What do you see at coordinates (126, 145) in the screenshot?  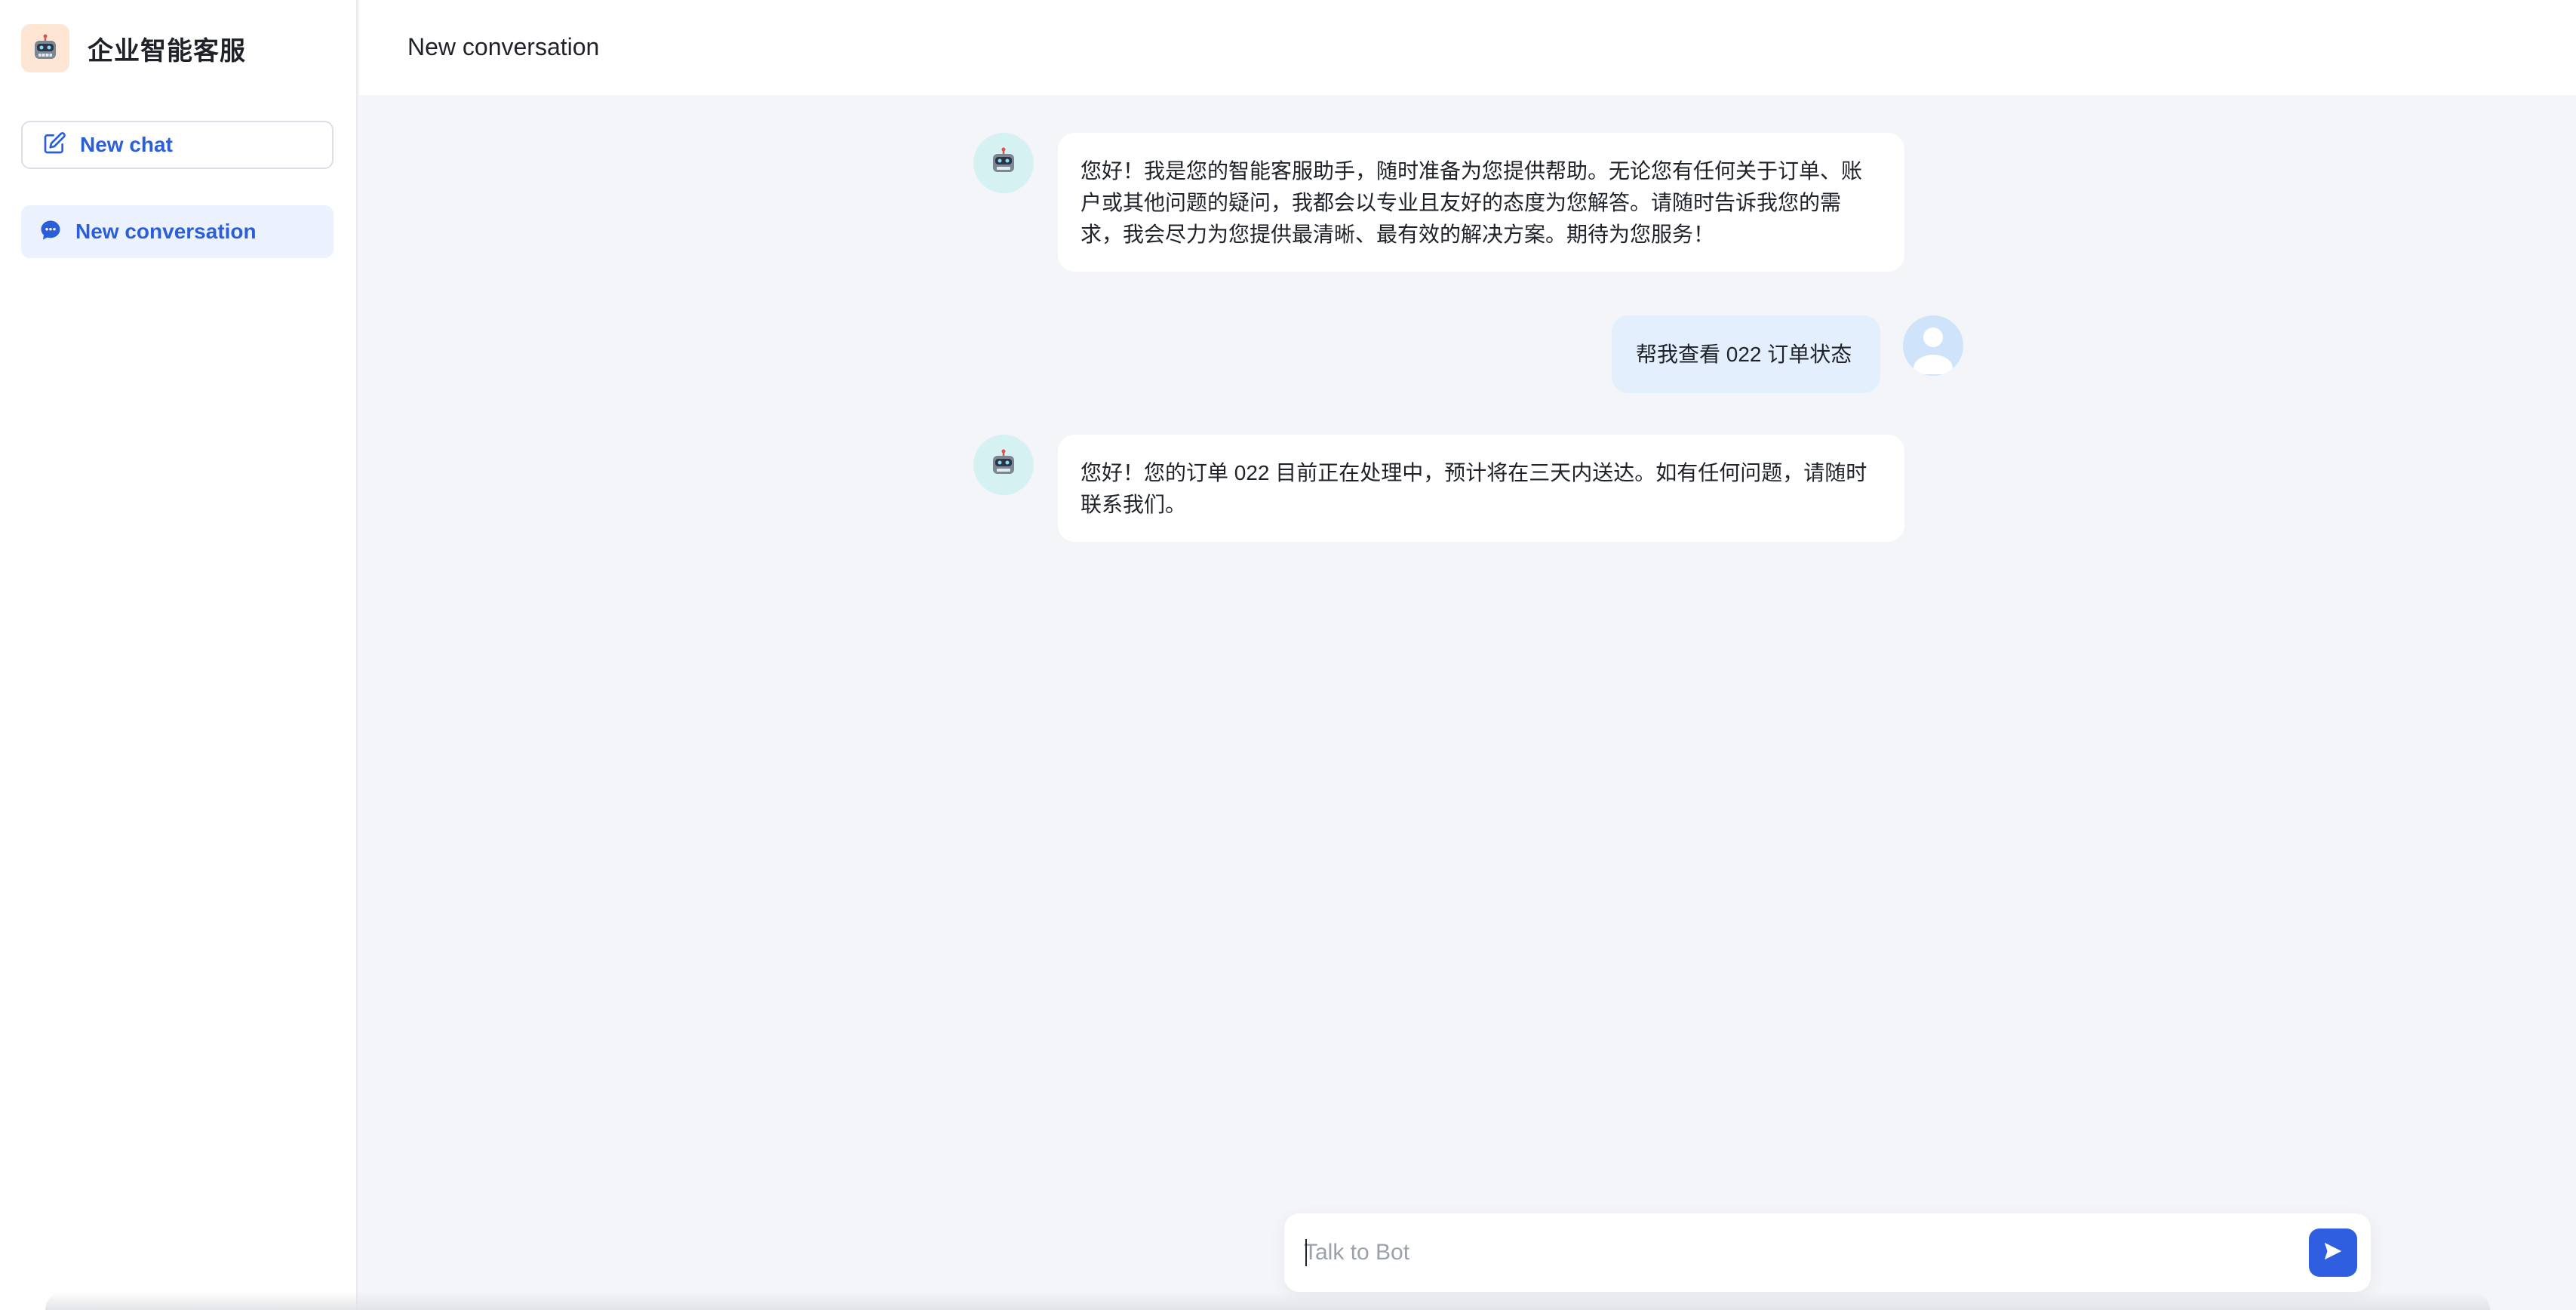 I see `new-chat-label: New chat` at bounding box center [126, 145].